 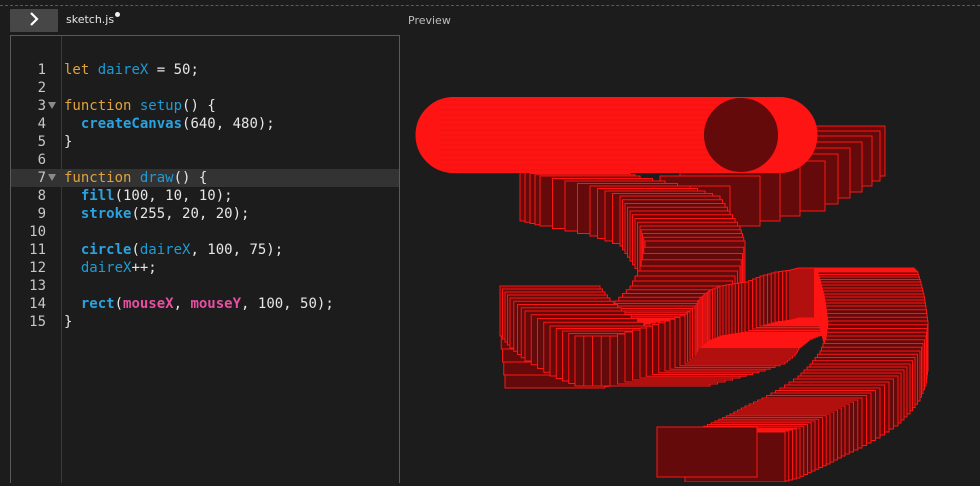 I want to click on code-line: 7 function draw() {, so click(x=205, y=178).